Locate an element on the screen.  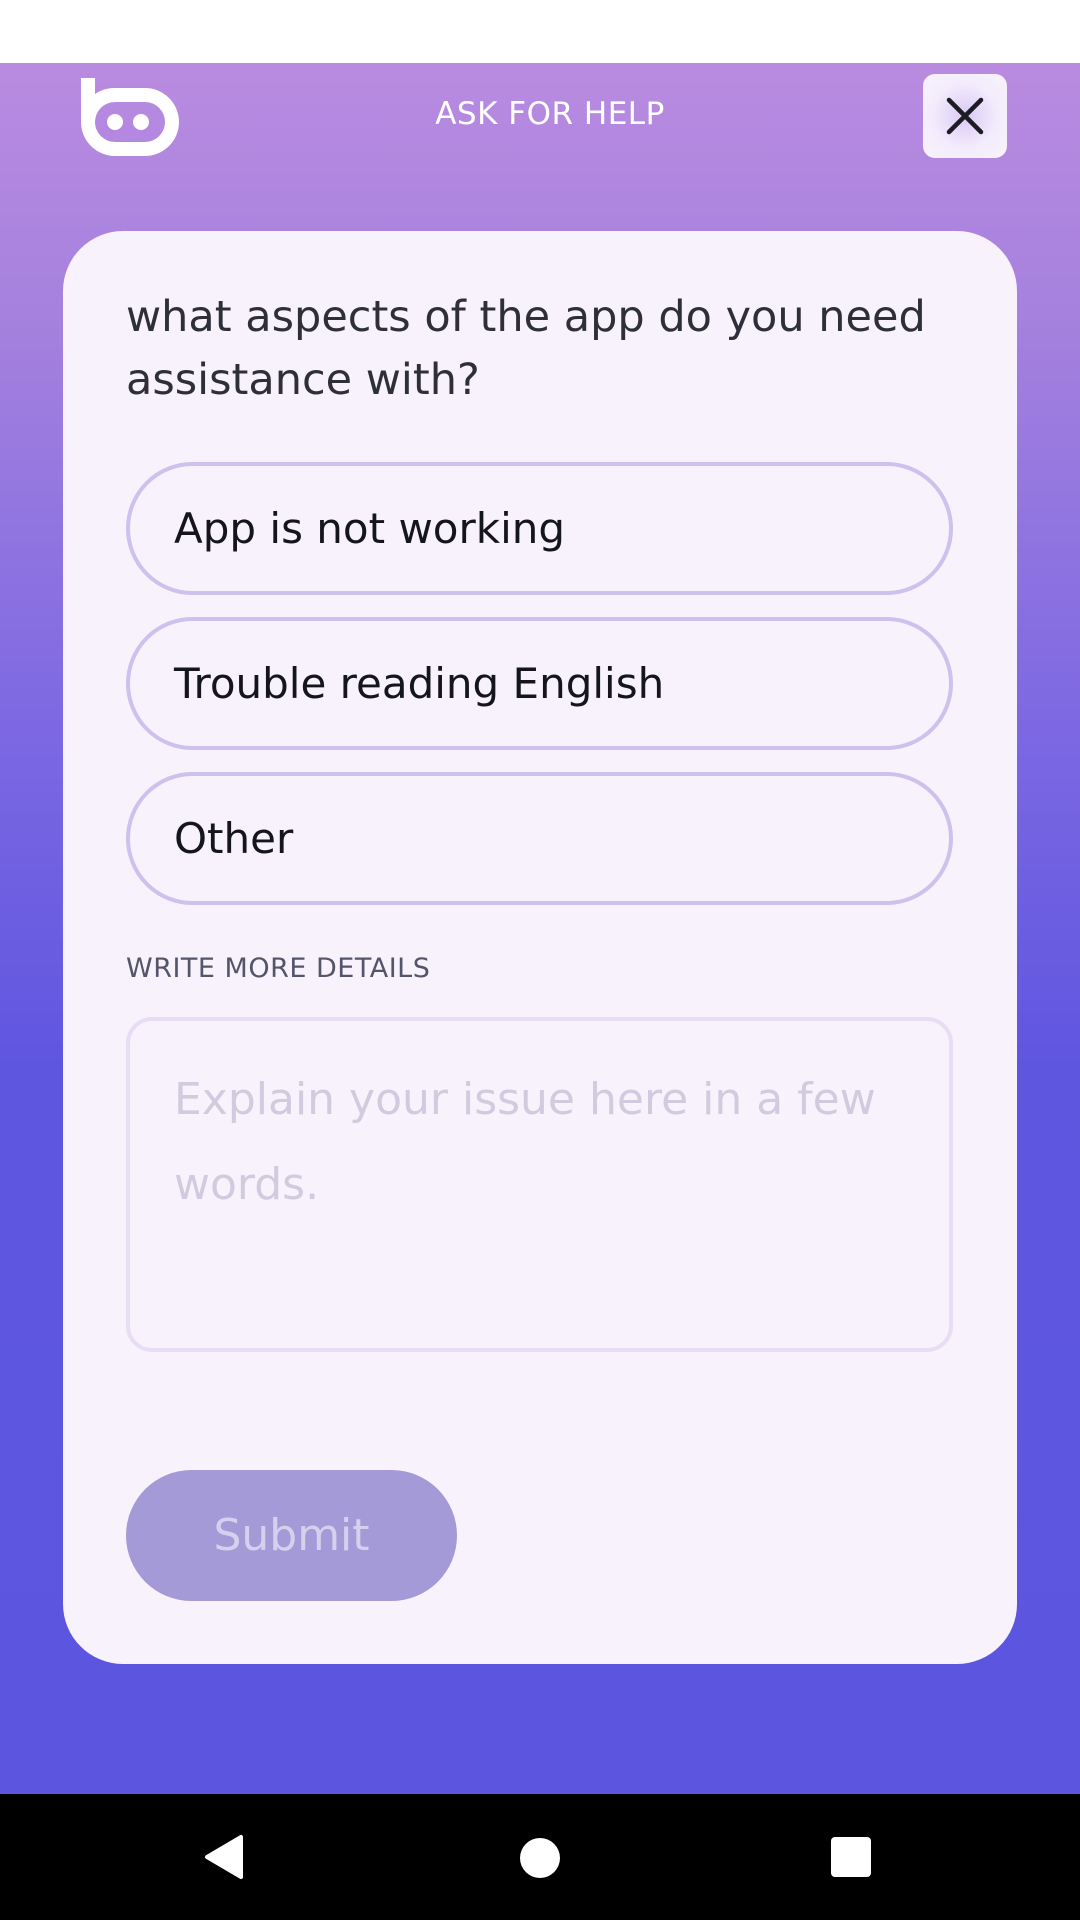
details-textarea: Explain your issue here in a few words. is located at coordinates (539, 1184).